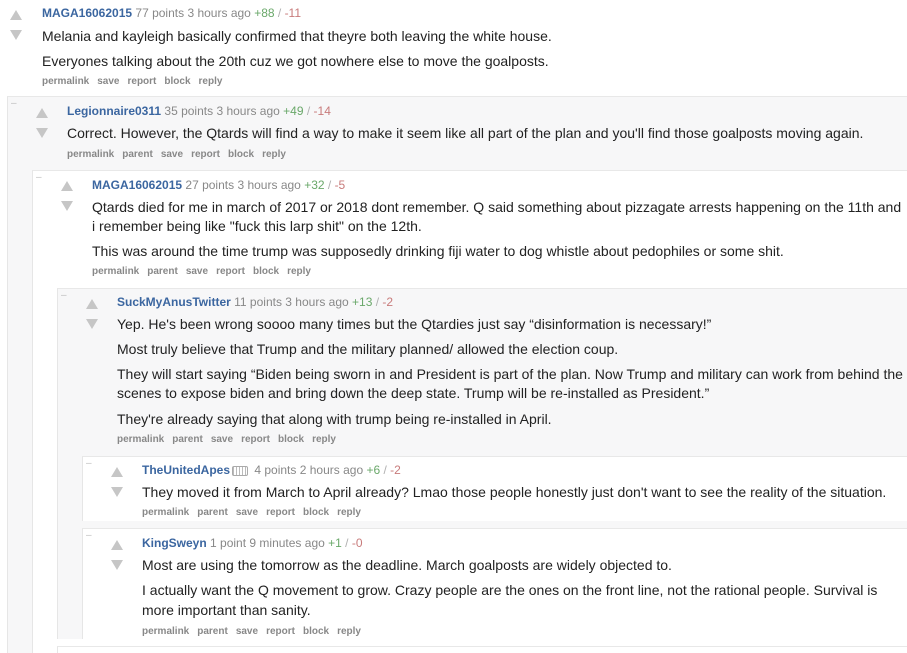  Describe the element at coordinates (331, 470) in the screenshot. I see `timestamp: 2 hours ago` at that location.